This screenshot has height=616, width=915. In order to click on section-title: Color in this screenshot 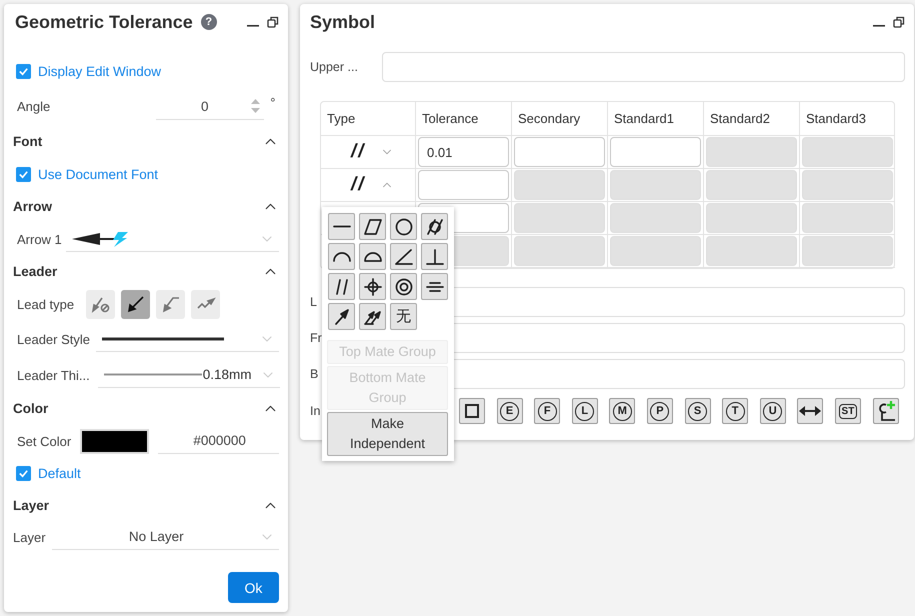, I will do `click(30, 408)`.